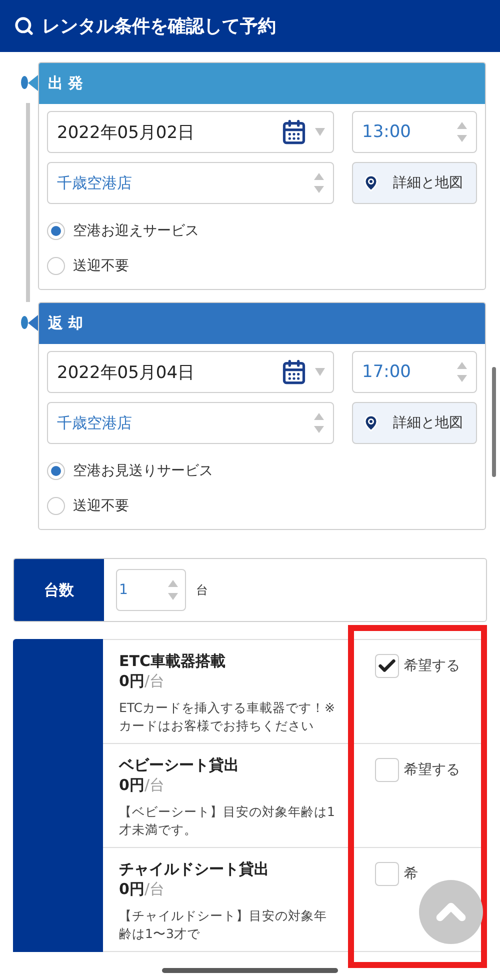 The width and height of the screenshot is (500, 978). I want to click on radio-label: 空港お見送りサービス, so click(143, 471).